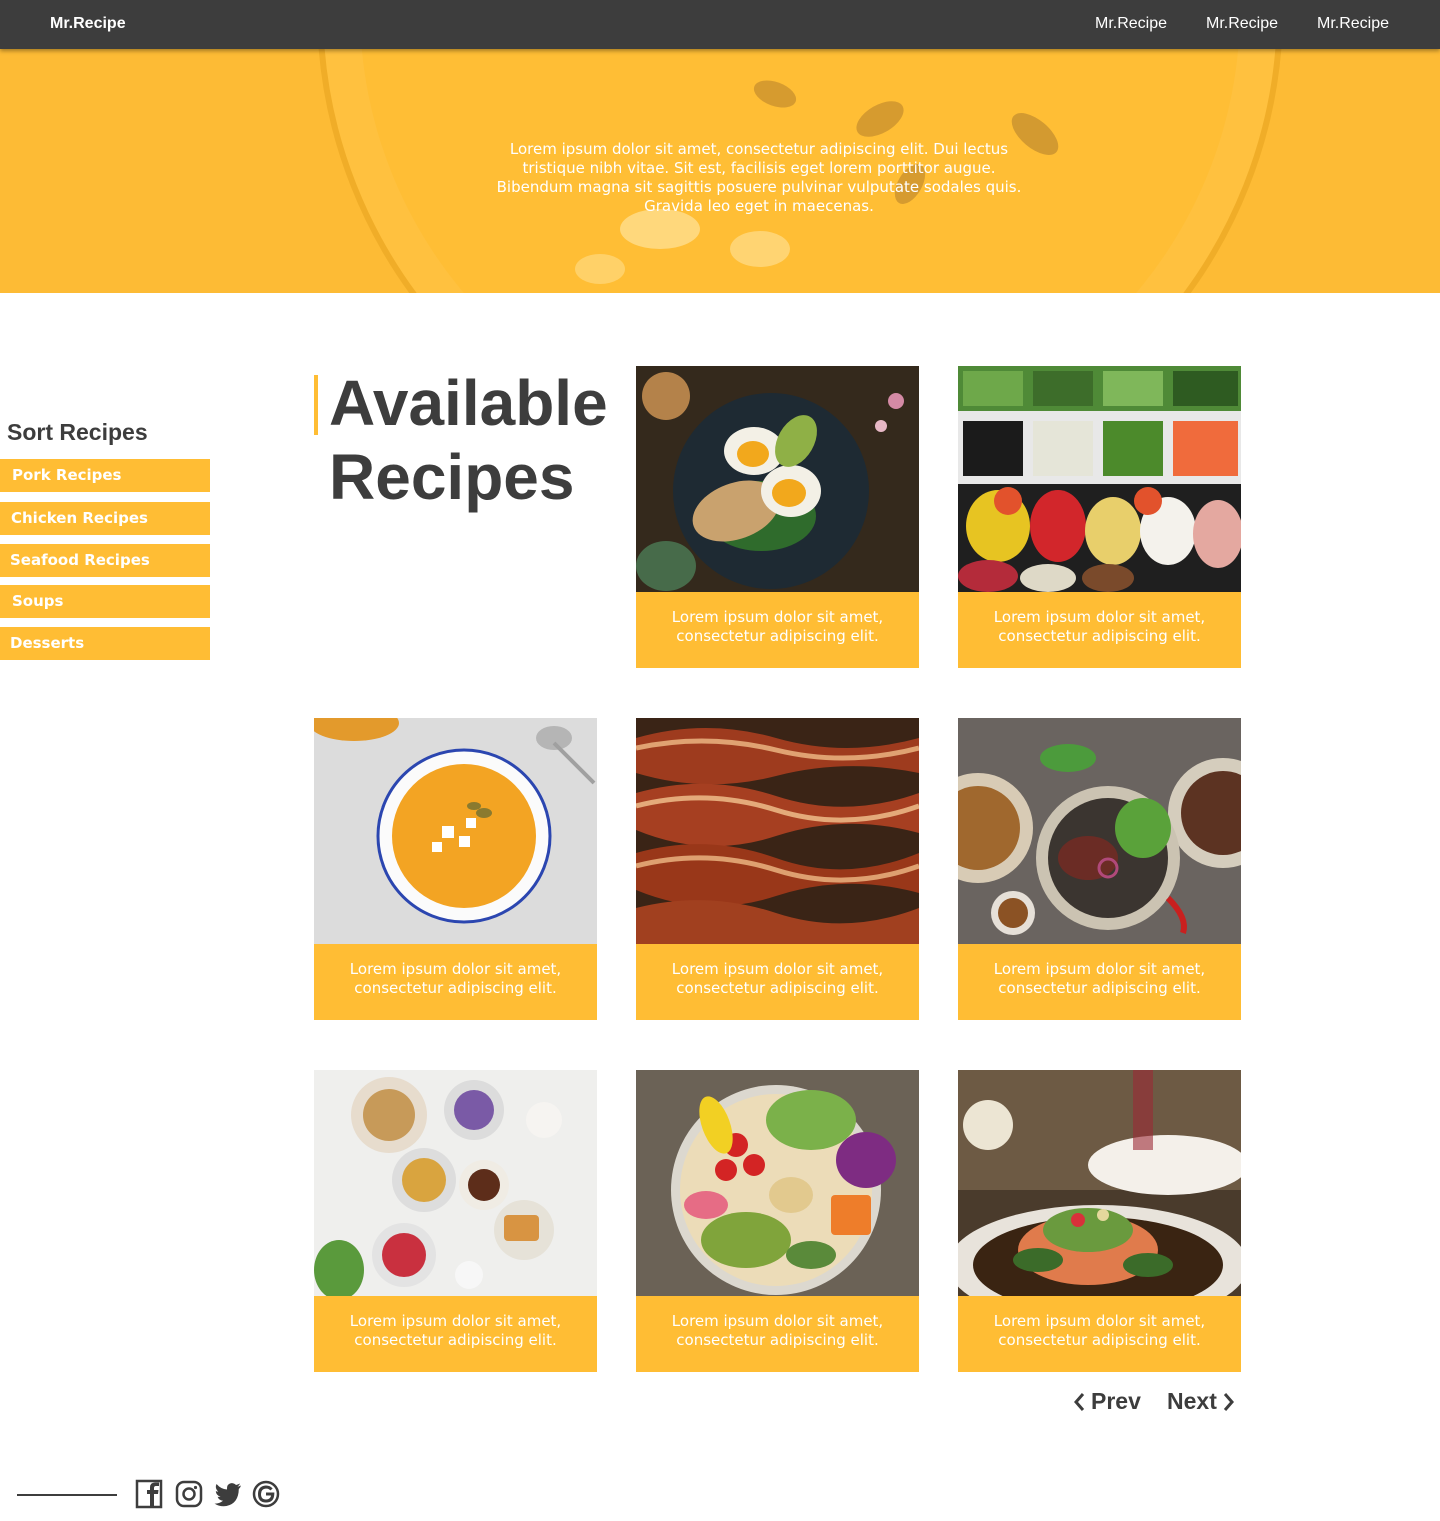 This screenshot has width=1440, height=1521. I want to click on recipe-image-breakfast-bowls, so click(455, 1183).